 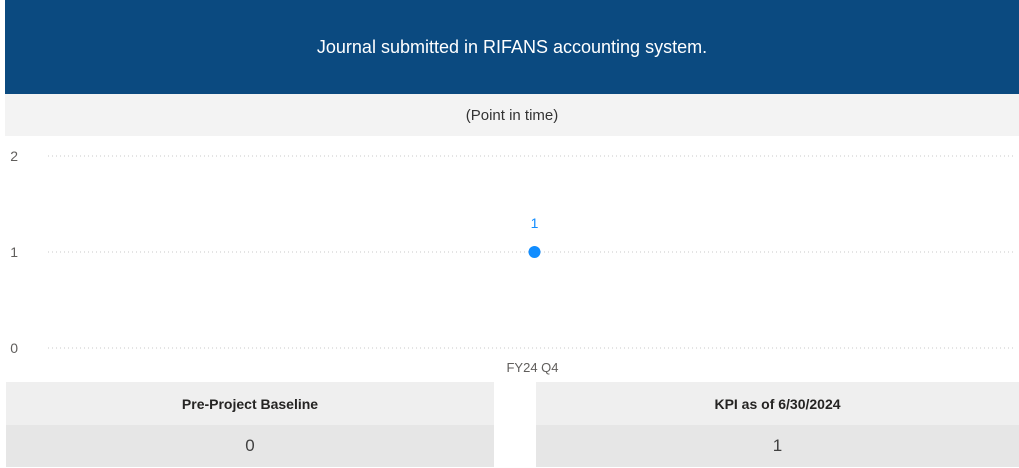 I want to click on x-tick-label-0: FY24 Q4, so click(x=532, y=367).